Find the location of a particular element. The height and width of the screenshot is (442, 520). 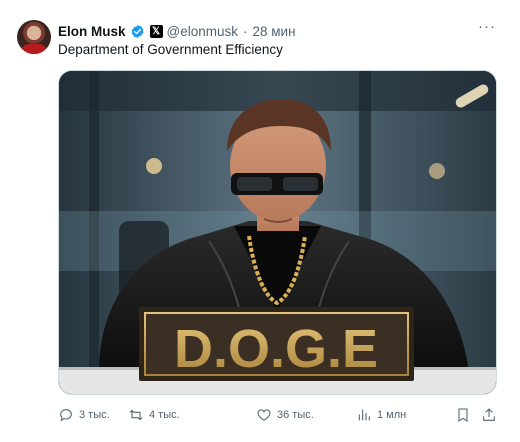

tweet-text: Department of Government Efficiency is located at coordinates (170, 49).